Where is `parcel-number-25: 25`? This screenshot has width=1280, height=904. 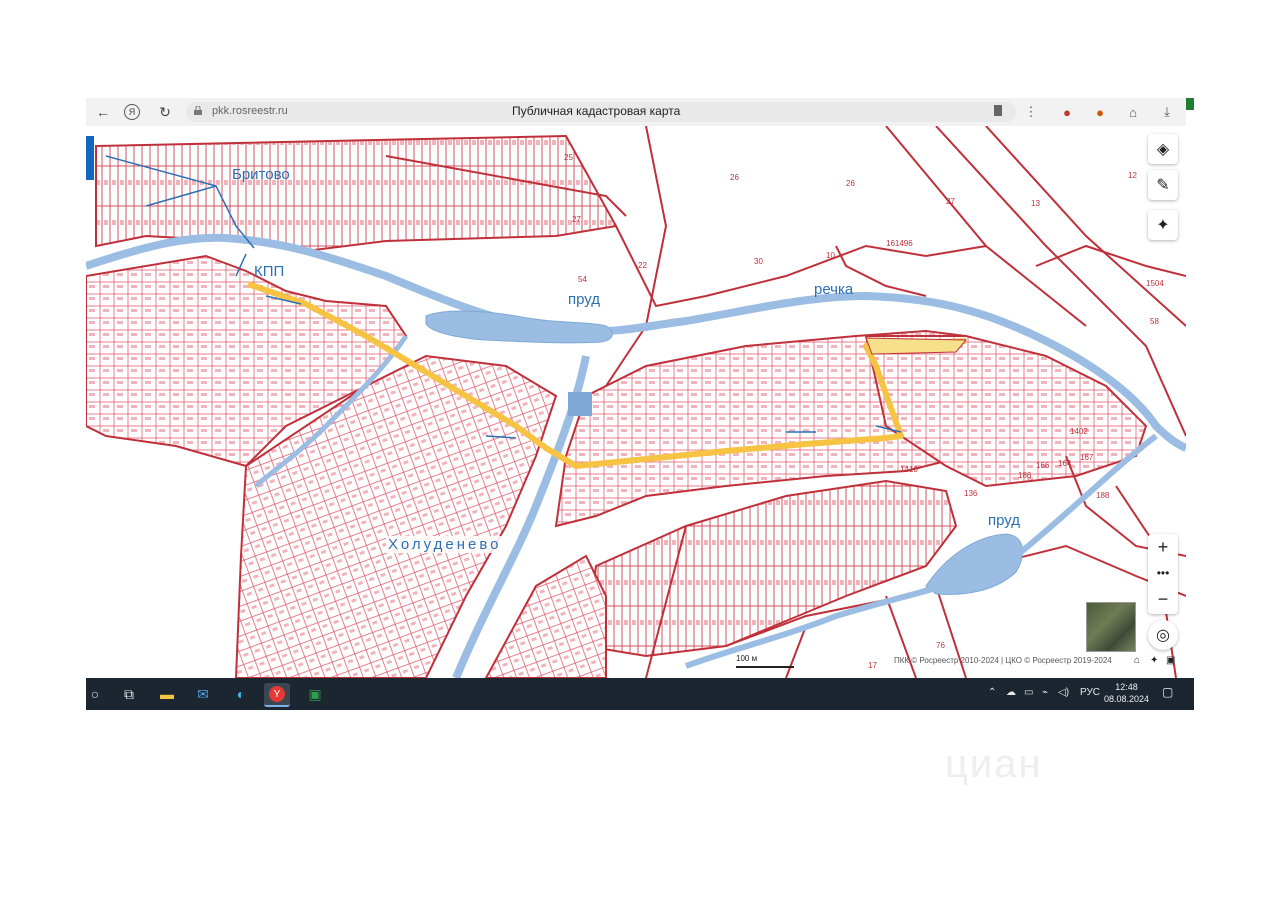 parcel-number-25: 25 is located at coordinates (568, 157).